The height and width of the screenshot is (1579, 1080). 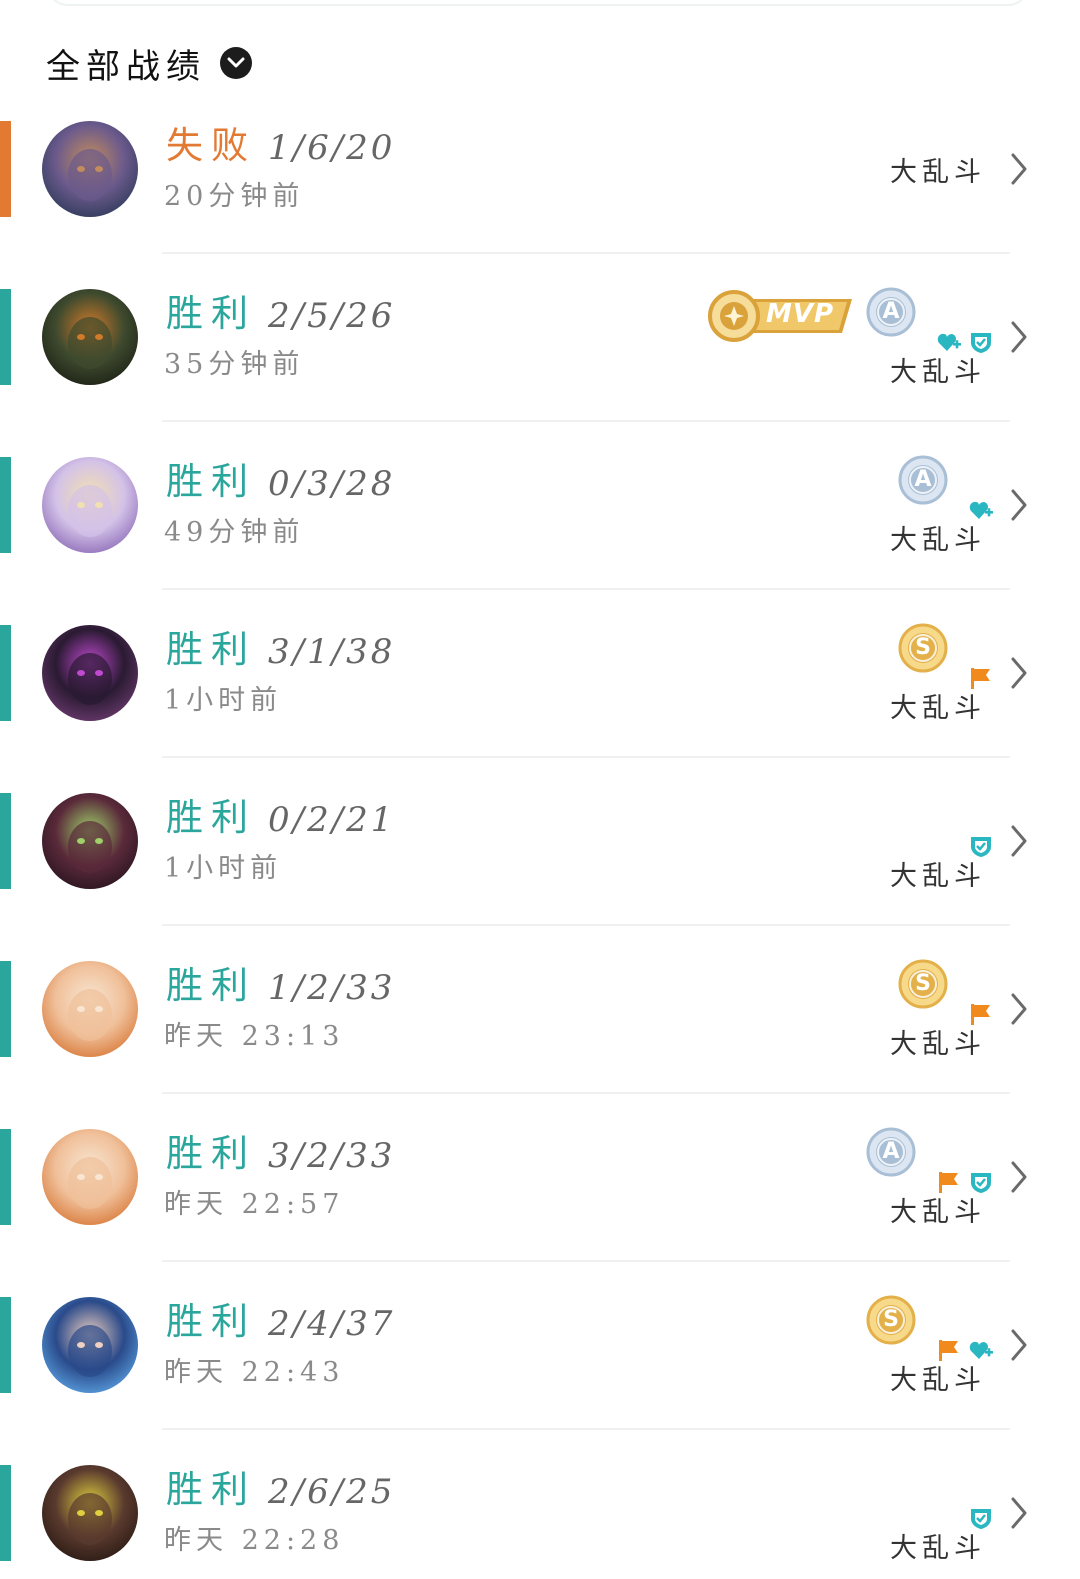 What do you see at coordinates (540, 1380) in the screenshot?
I see `match-row: 胜利 2/4/37 昨天 22:43 大乱斗 S` at bounding box center [540, 1380].